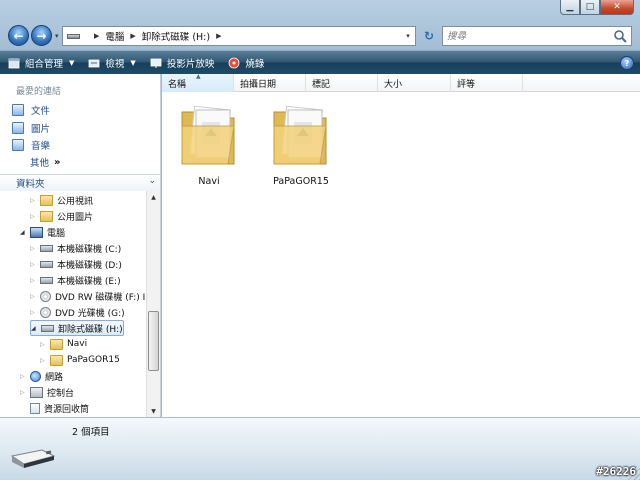 Image resolution: width=640 pixels, height=480 pixels. Describe the element at coordinates (414, 83) in the screenshot. I see `column-header-size: 大小` at that location.